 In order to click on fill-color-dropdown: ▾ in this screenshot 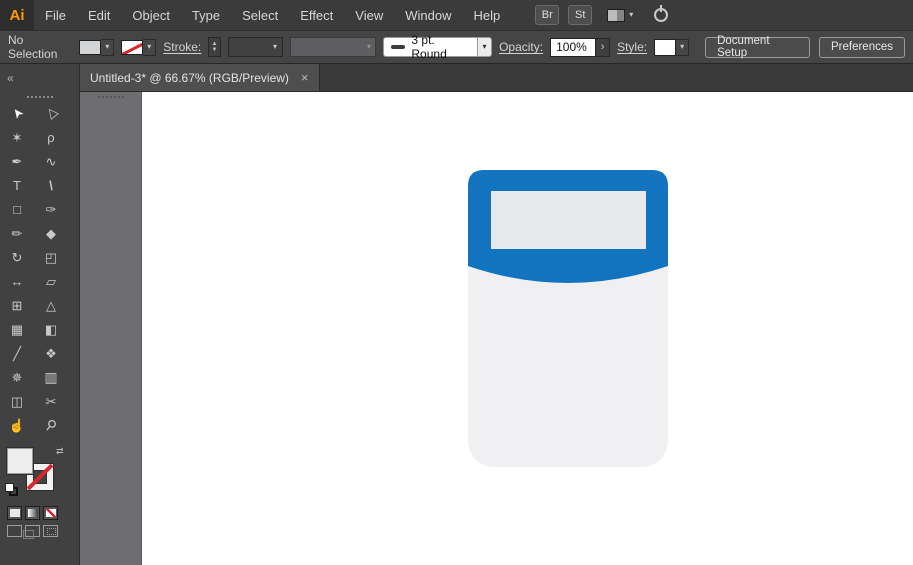, I will do `click(97, 47)`.